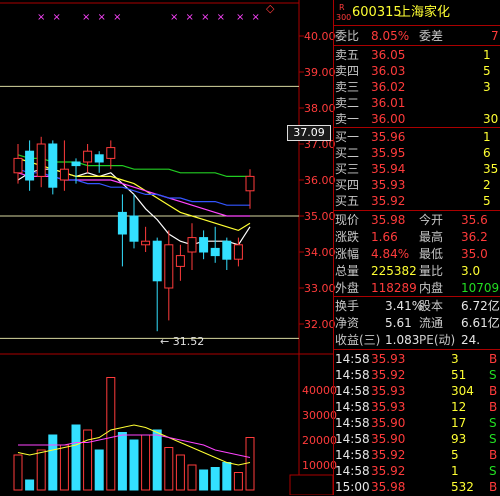  Describe the element at coordinates (416, 288) in the screenshot. I see `quote-row: 外盘 118289 内盘 10709` at that location.